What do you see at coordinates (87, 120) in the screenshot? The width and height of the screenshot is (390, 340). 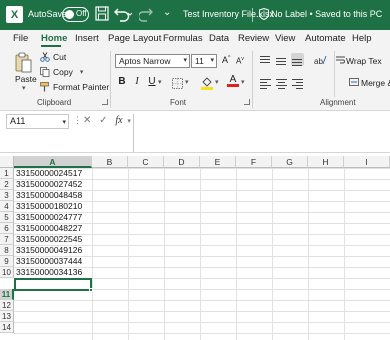 I see `cancel-icon: ✕` at bounding box center [87, 120].